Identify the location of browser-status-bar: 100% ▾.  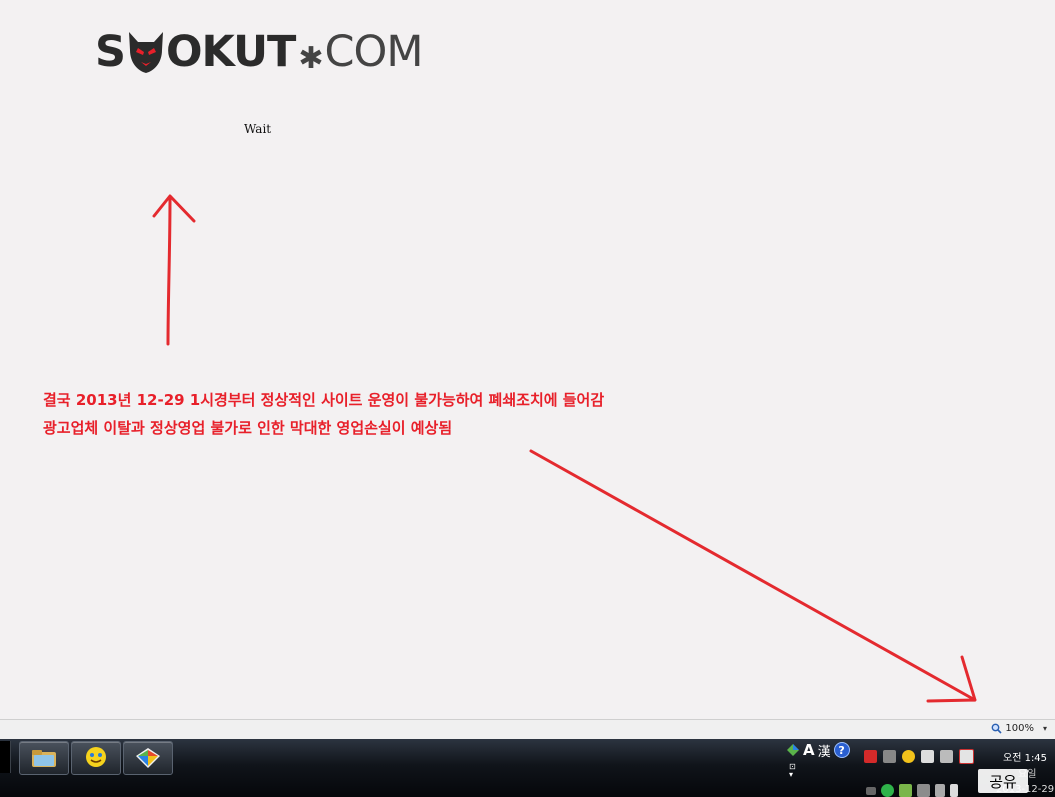
(527, 729).